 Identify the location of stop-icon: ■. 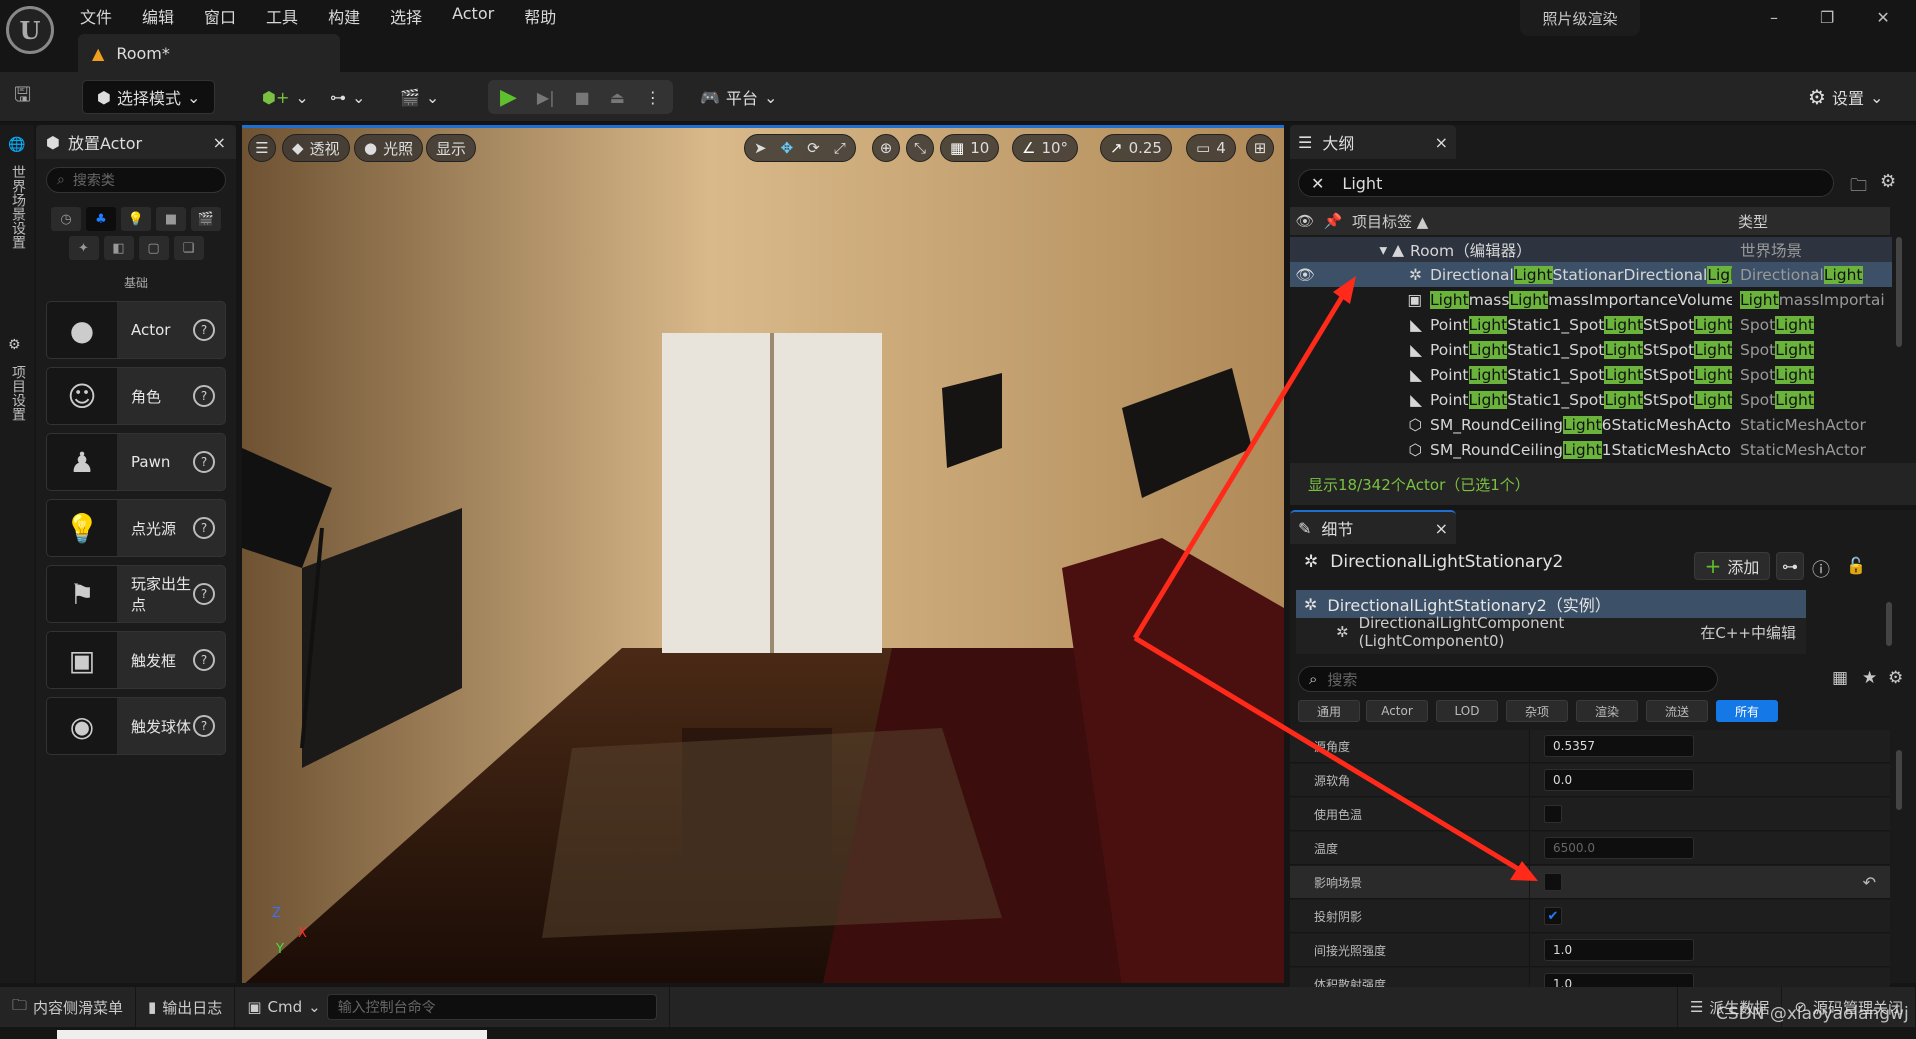
(582, 97).